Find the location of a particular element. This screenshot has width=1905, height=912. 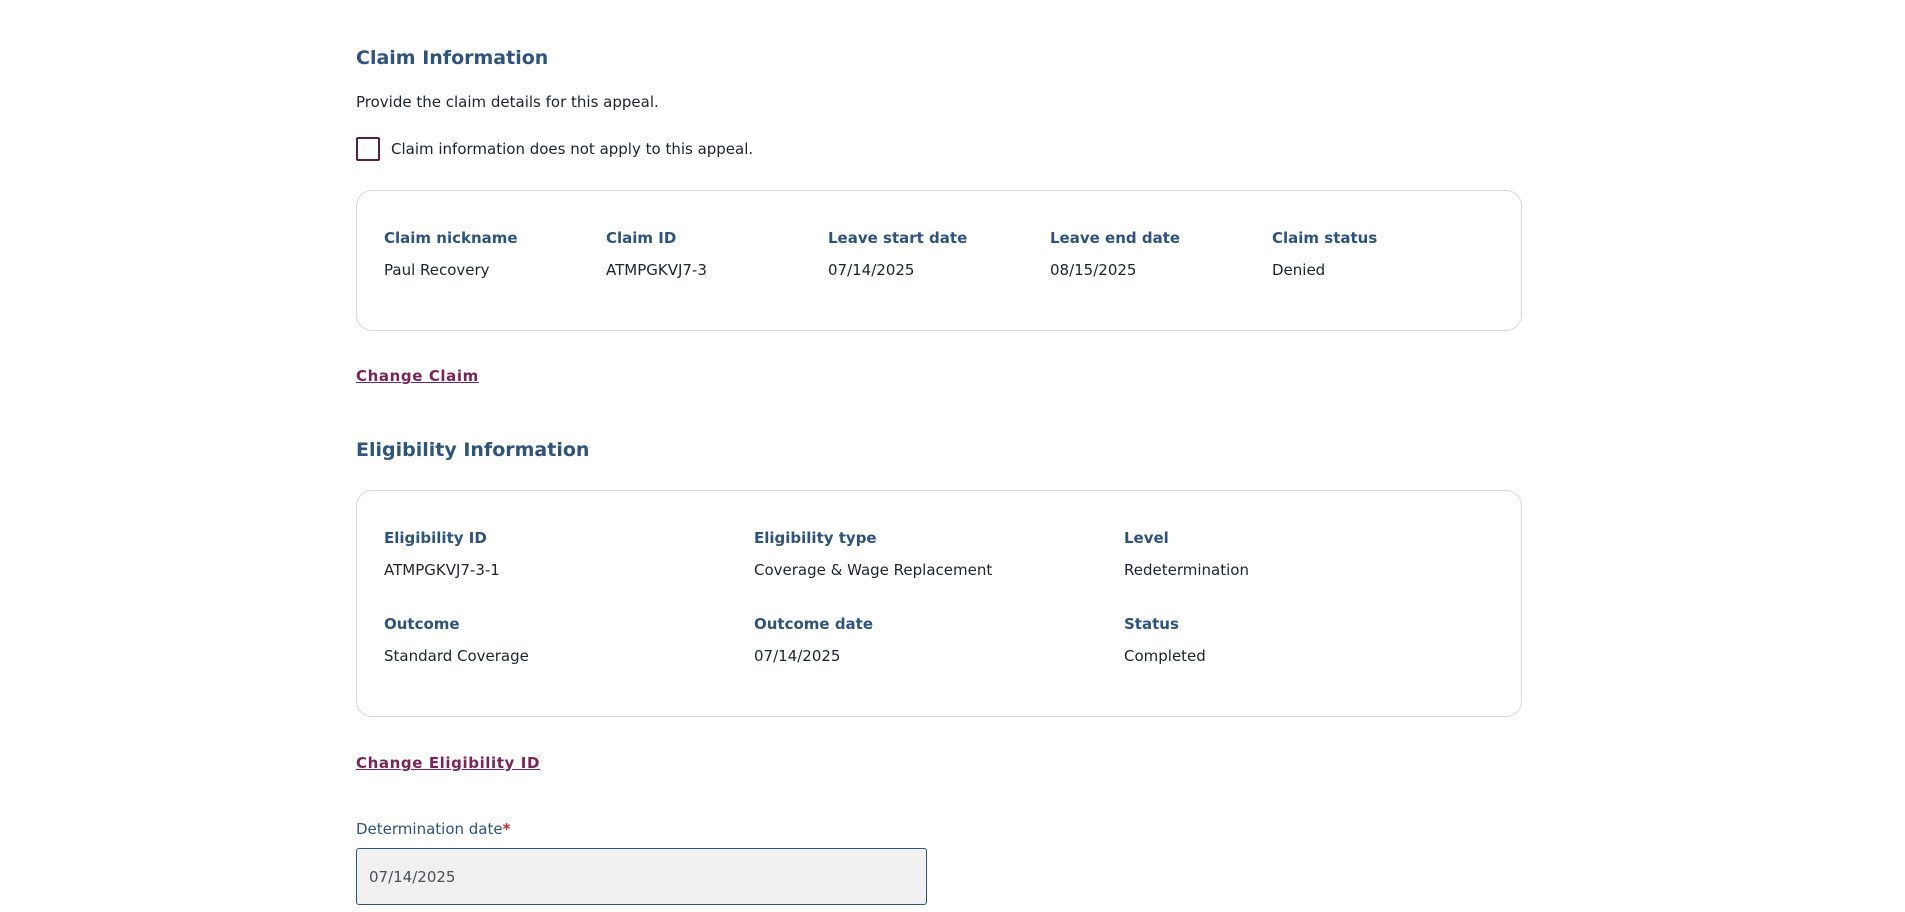

claim-nickname-label: Claim nickname is located at coordinates (451, 238).